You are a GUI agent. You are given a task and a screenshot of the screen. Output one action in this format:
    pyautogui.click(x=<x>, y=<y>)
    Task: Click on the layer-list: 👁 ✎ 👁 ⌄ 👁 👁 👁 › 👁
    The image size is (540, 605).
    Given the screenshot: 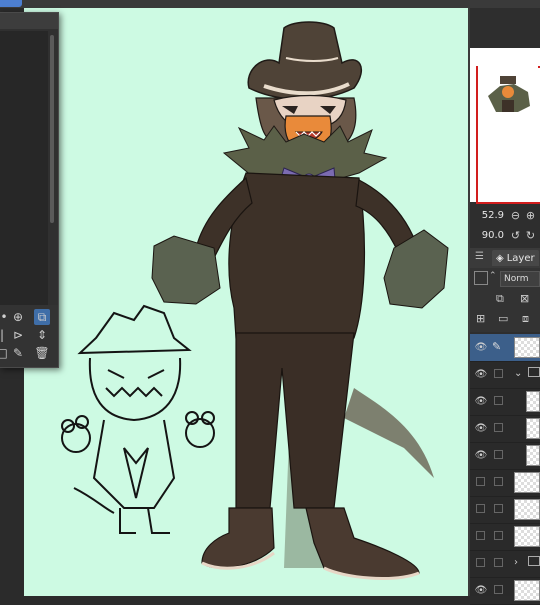 What is the action you would take?
    pyautogui.click(x=505, y=469)
    